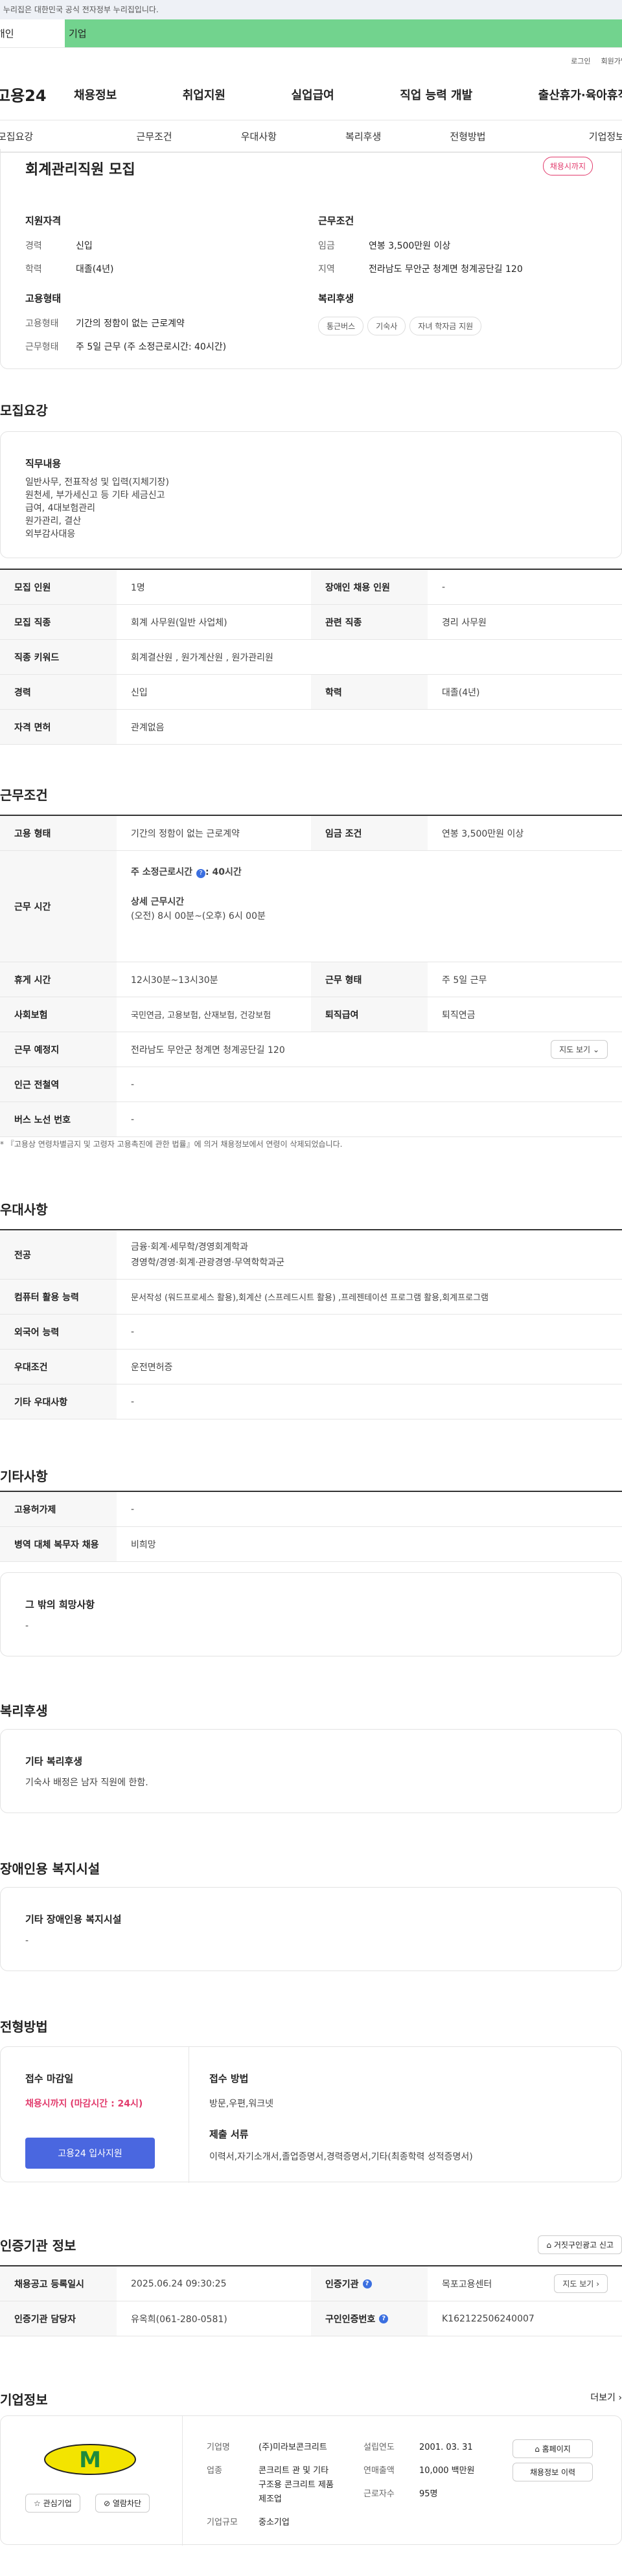  Describe the element at coordinates (595, 1049) in the screenshot. I see `chevron-down-icon: ⌄` at that location.